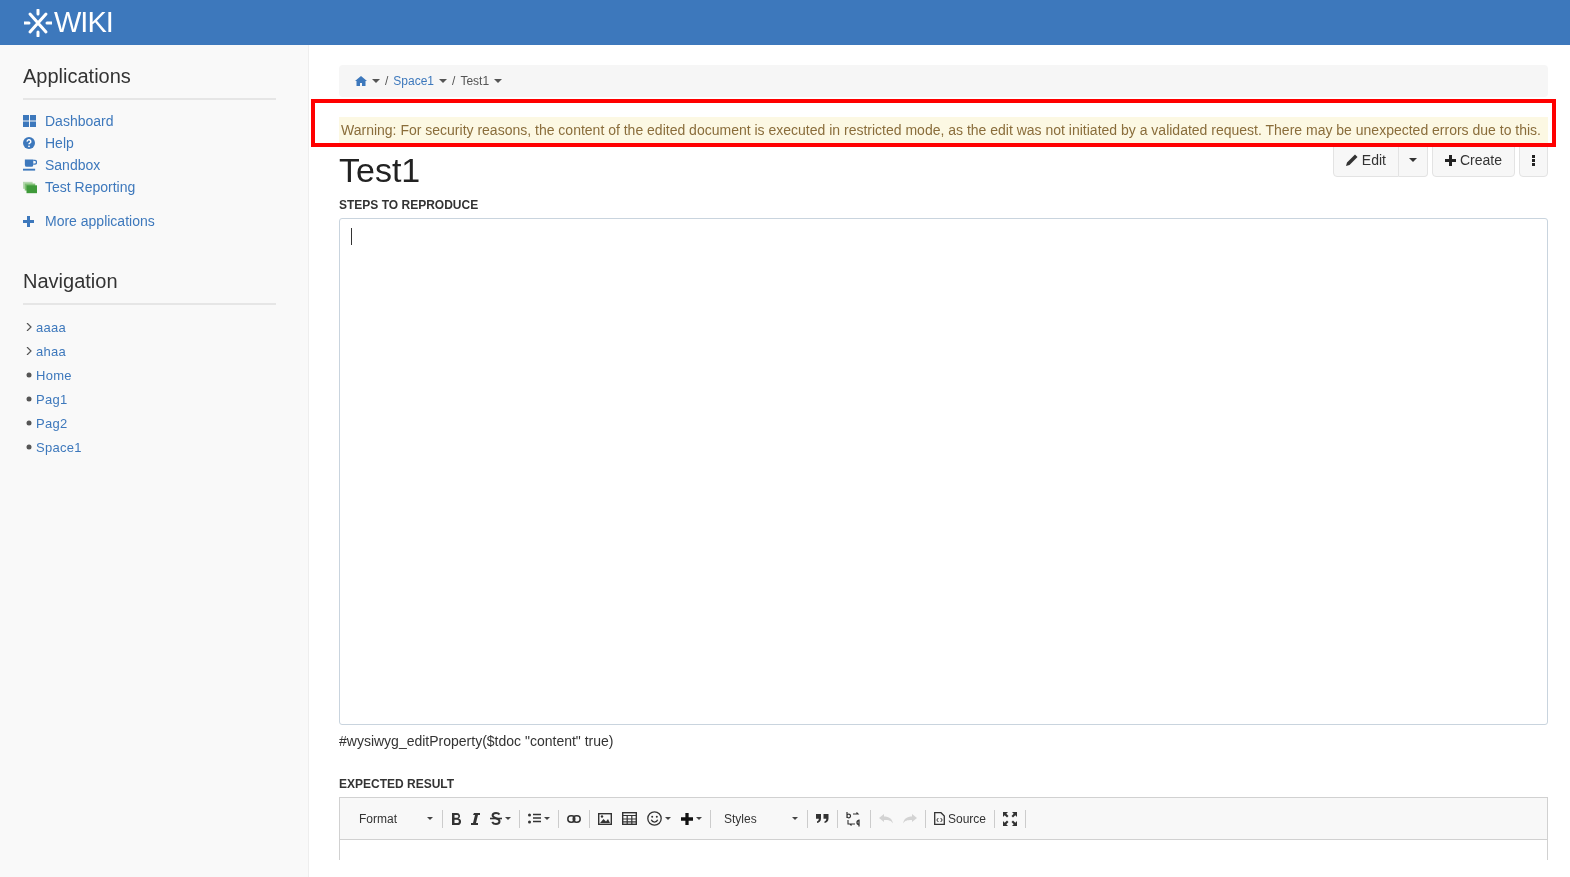 The height and width of the screenshot is (877, 1570). What do you see at coordinates (361, 81) in the screenshot?
I see `home-icon` at bounding box center [361, 81].